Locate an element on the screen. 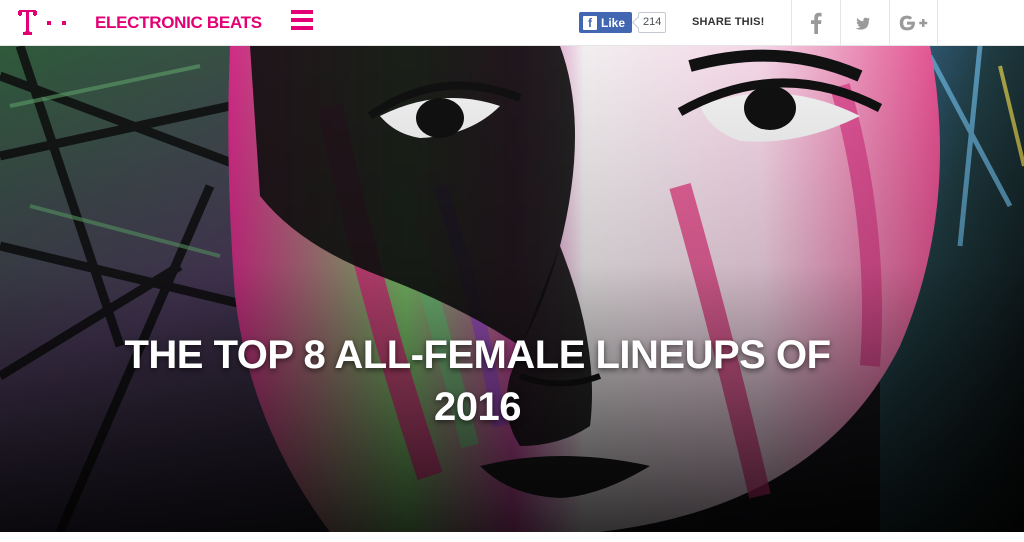 This screenshot has height=542, width=1024. like-label: Like is located at coordinates (613, 22).